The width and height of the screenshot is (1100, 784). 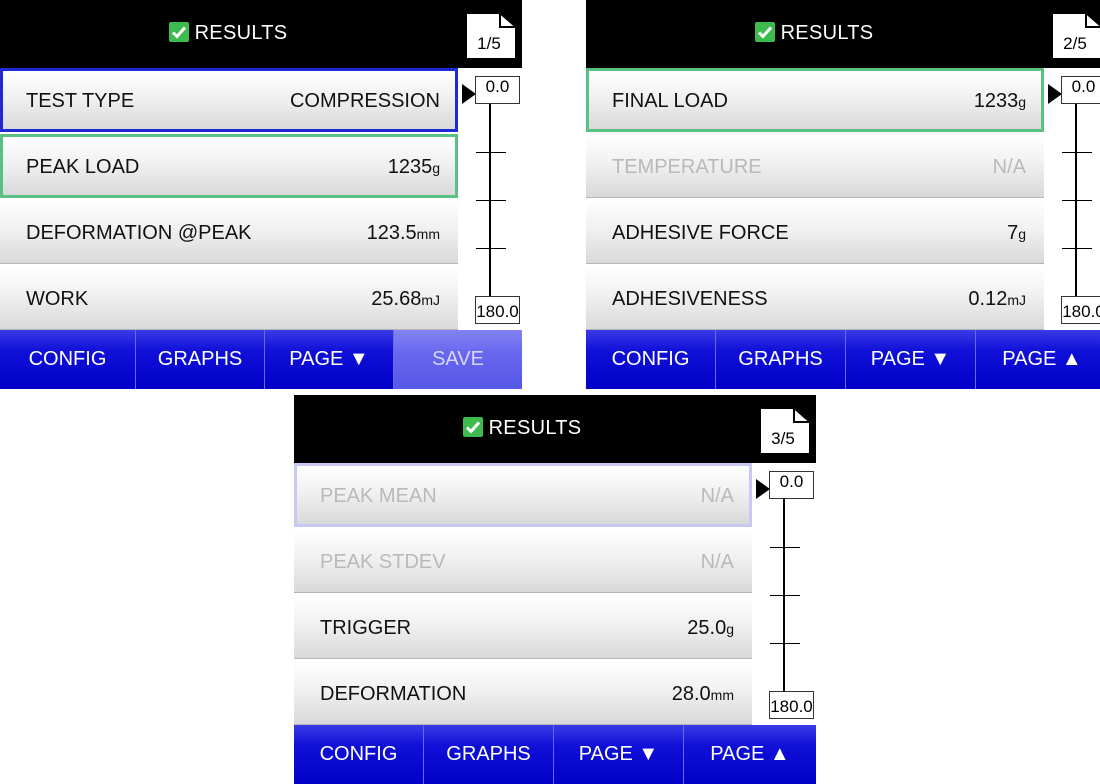 What do you see at coordinates (687, 167) in the screenshot?
I see `result-label: TEMPERATURE` at bounding box center [687, 167].